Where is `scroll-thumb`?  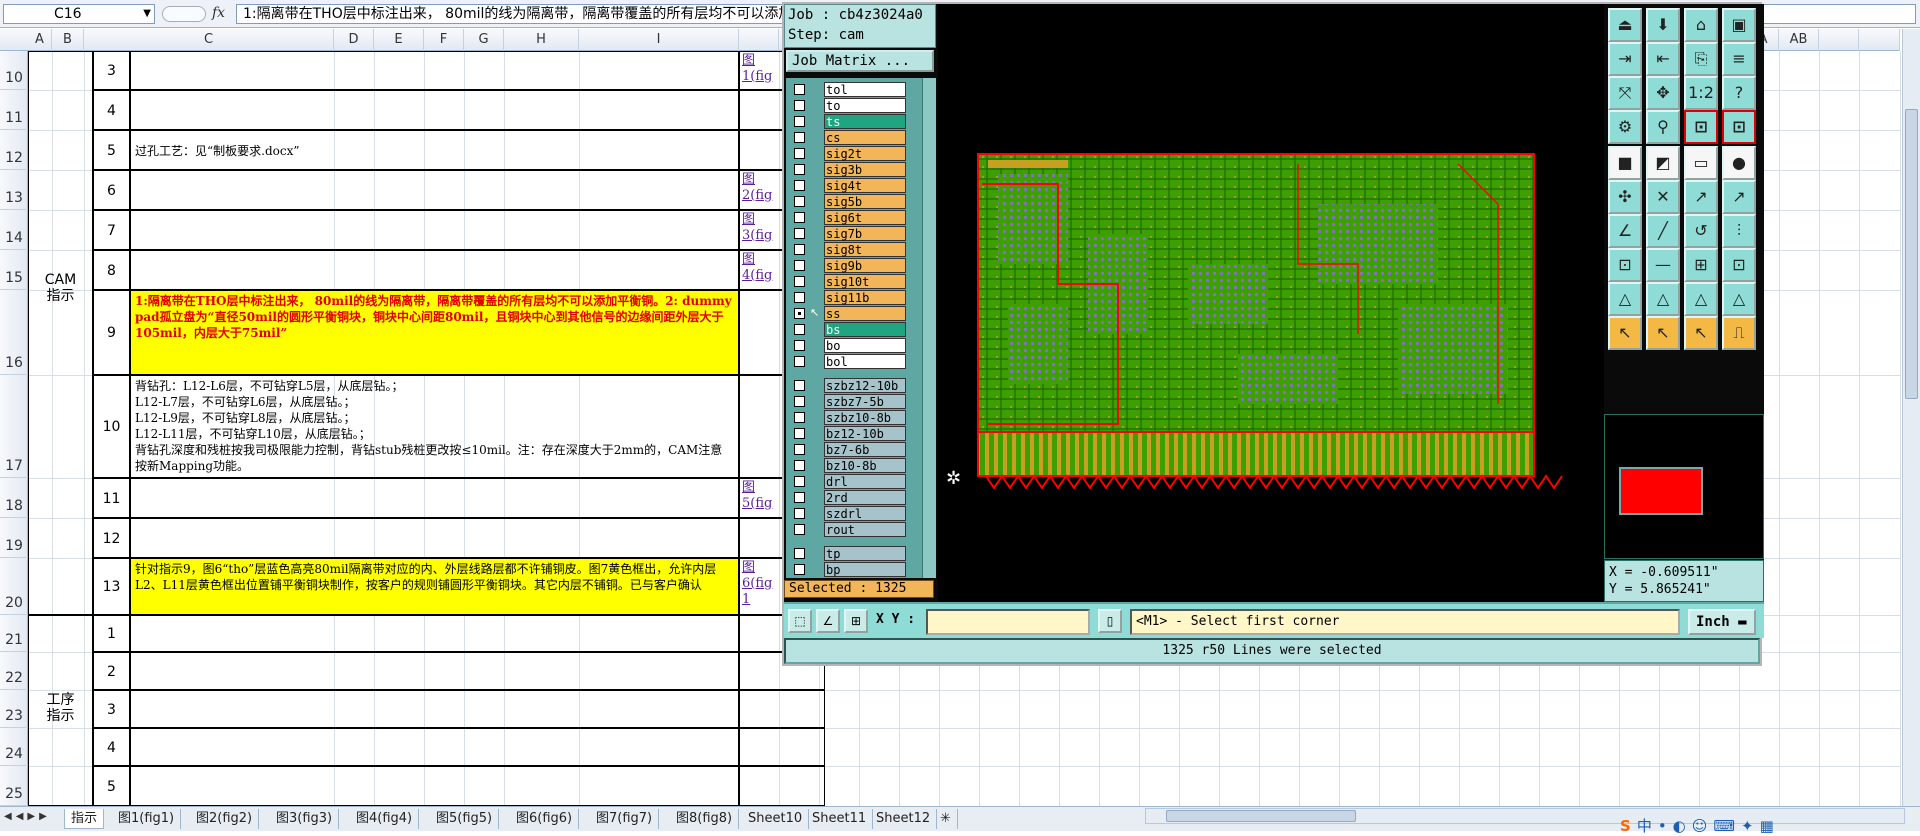
scroll-thumb is located at coordinates (1261, 816).